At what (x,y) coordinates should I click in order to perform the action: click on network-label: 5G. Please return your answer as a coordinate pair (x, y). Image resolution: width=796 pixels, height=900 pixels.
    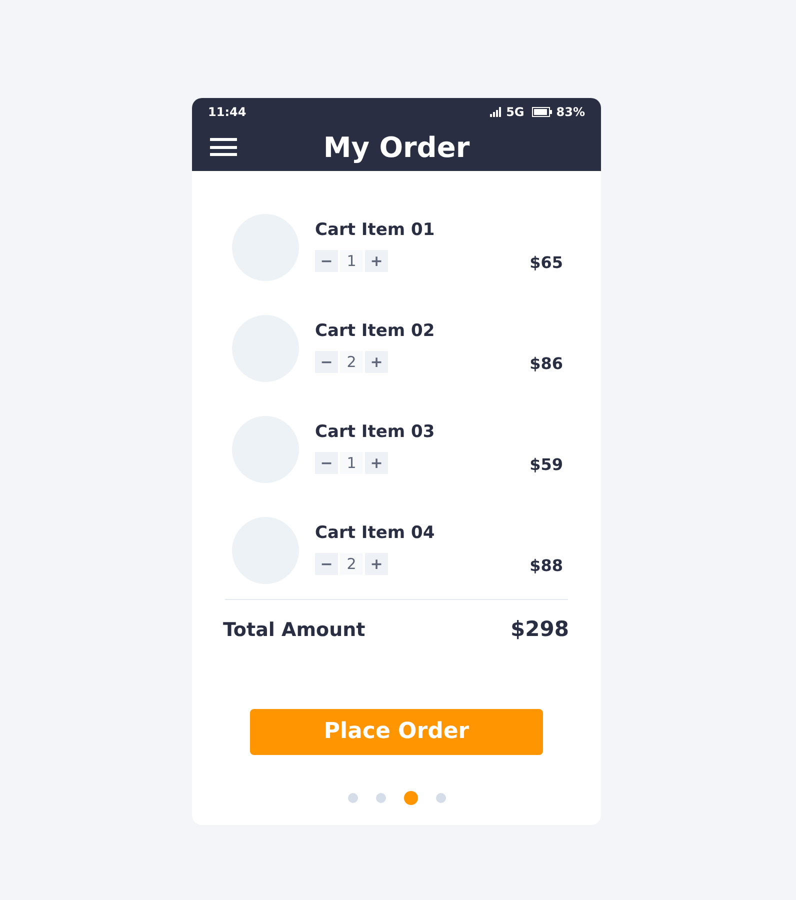
    Looking at the image, I should click on (515, 112).